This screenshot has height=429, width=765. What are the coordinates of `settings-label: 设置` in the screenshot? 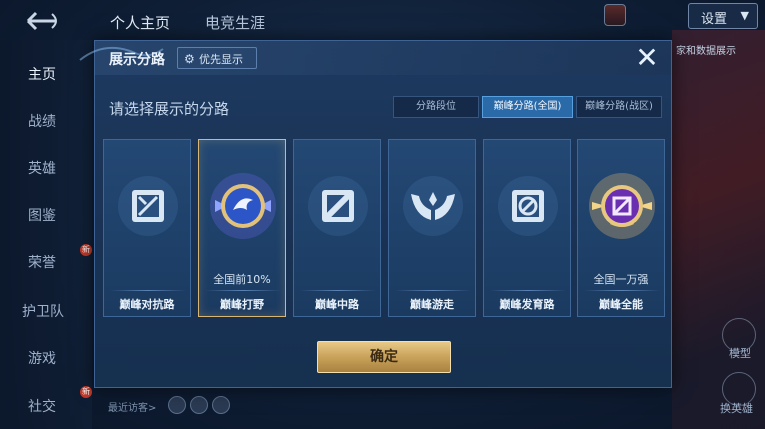 It's located at (714, 19).